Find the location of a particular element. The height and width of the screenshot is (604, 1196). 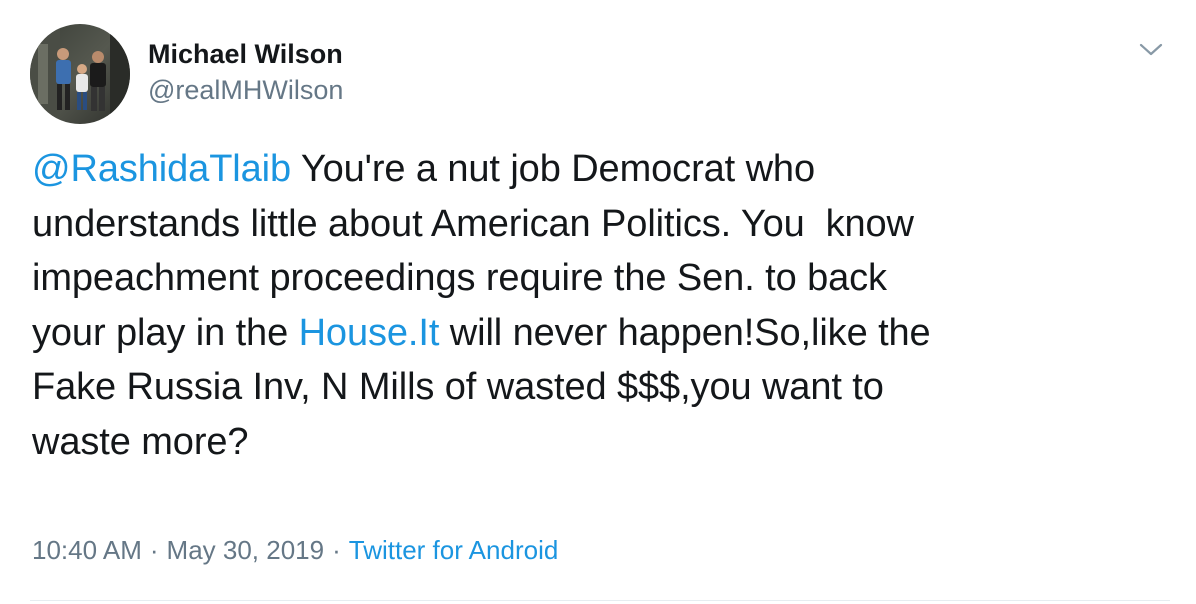

tweet-source-link: Twitter for Android is located at coordinates (454, 550).